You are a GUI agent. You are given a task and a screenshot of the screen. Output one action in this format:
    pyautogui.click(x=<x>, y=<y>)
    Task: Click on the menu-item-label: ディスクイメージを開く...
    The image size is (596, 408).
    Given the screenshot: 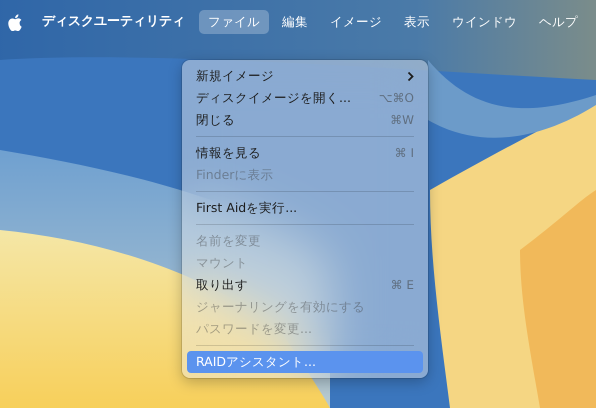 What is the action you would take?
    pyautogui.click(x=273, y=97)
    